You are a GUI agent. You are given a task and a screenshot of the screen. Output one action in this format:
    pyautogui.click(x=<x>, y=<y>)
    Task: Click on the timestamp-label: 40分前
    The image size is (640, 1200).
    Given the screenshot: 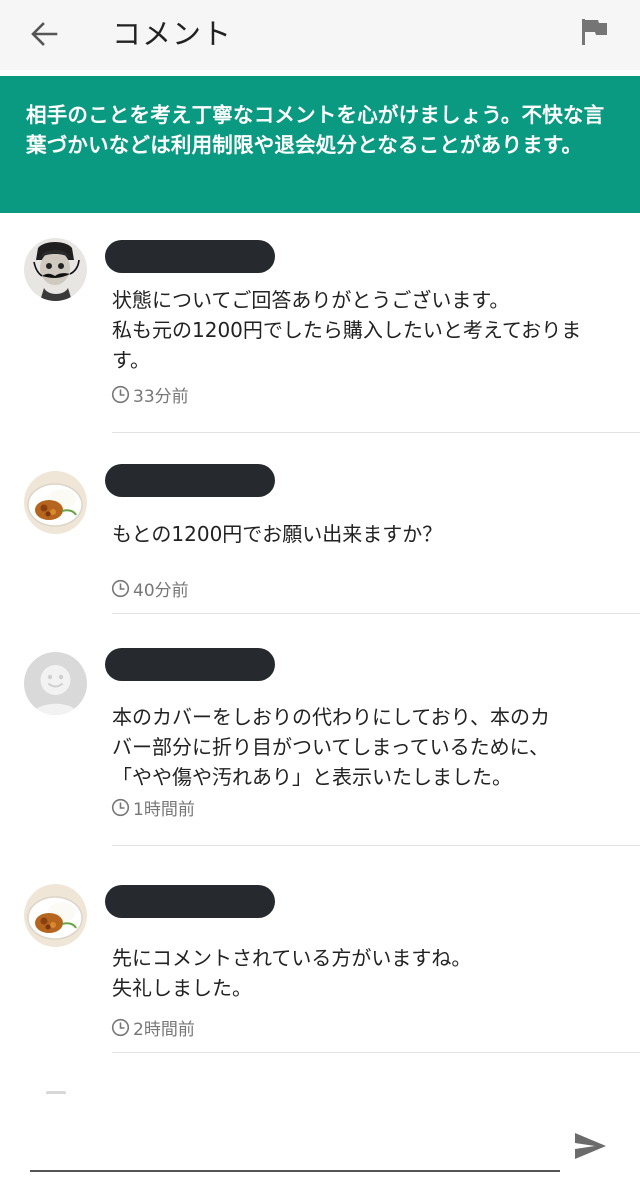 What is the action you would take?
    pyautogui.click(x=161, y=590)
    